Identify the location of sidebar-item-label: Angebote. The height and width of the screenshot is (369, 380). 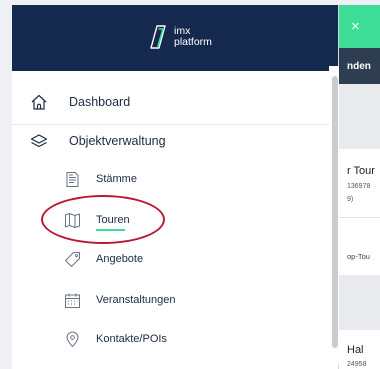
(120, 259).